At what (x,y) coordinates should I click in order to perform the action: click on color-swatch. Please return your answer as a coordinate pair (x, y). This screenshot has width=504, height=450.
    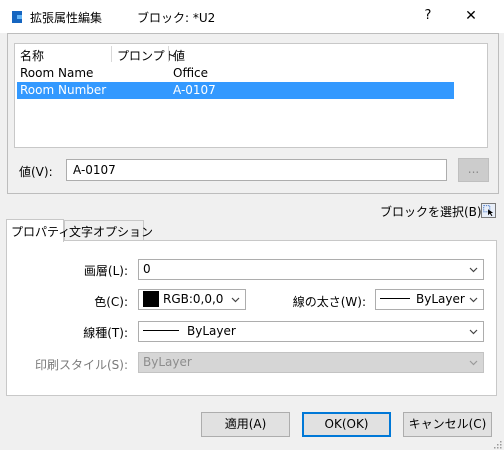
    Looking at the image, I should click on (151, 299).